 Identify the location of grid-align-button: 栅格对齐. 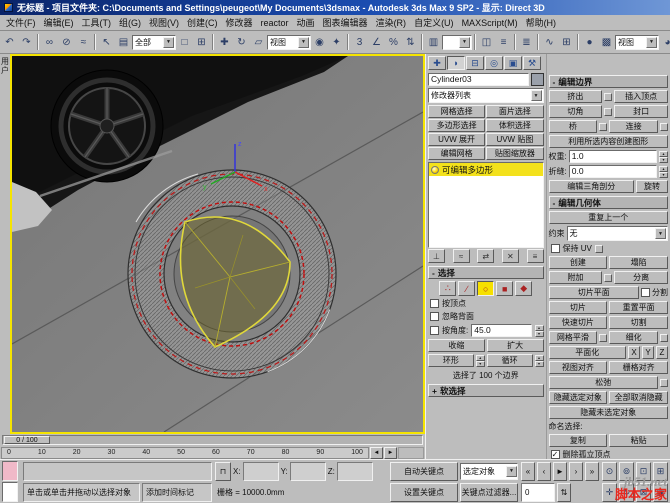
(639, 367).